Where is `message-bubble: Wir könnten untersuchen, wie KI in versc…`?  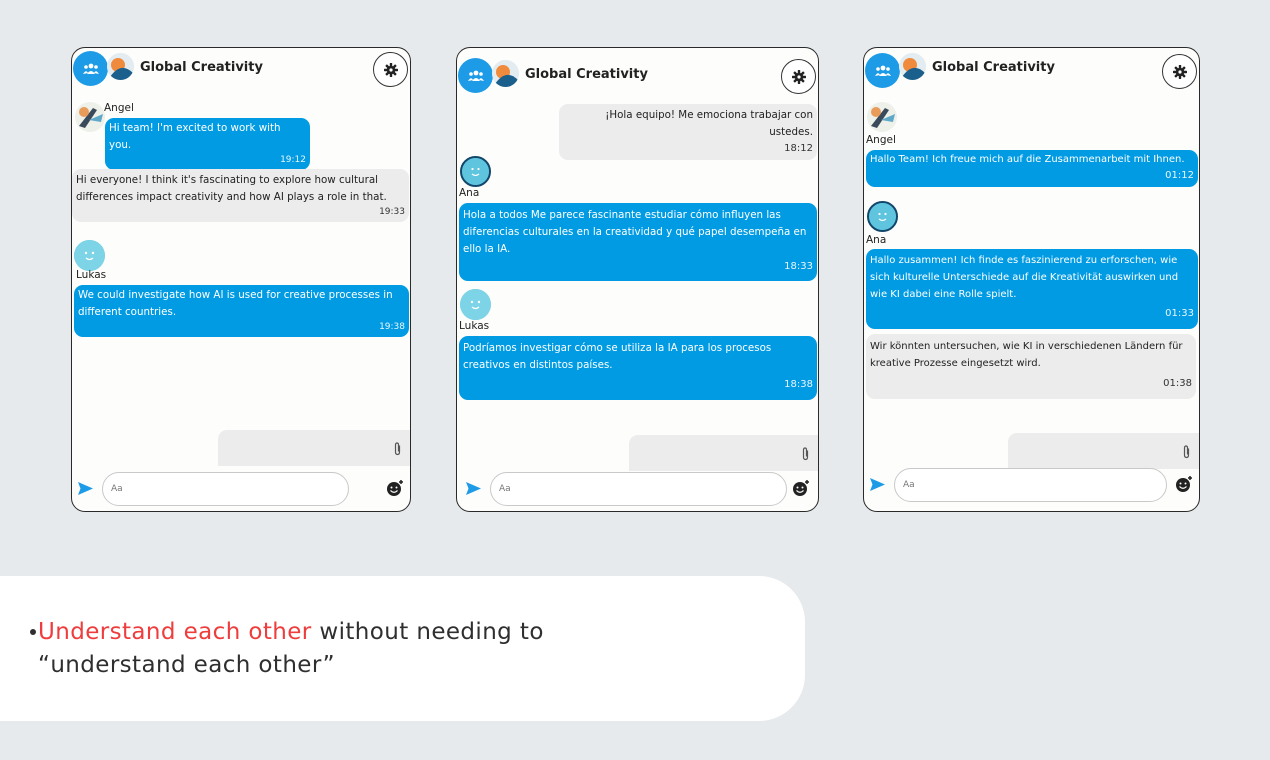
message-bubble: Wir könnten untersuchen, wie KI in versc… is located at coordinates (1031, 366).